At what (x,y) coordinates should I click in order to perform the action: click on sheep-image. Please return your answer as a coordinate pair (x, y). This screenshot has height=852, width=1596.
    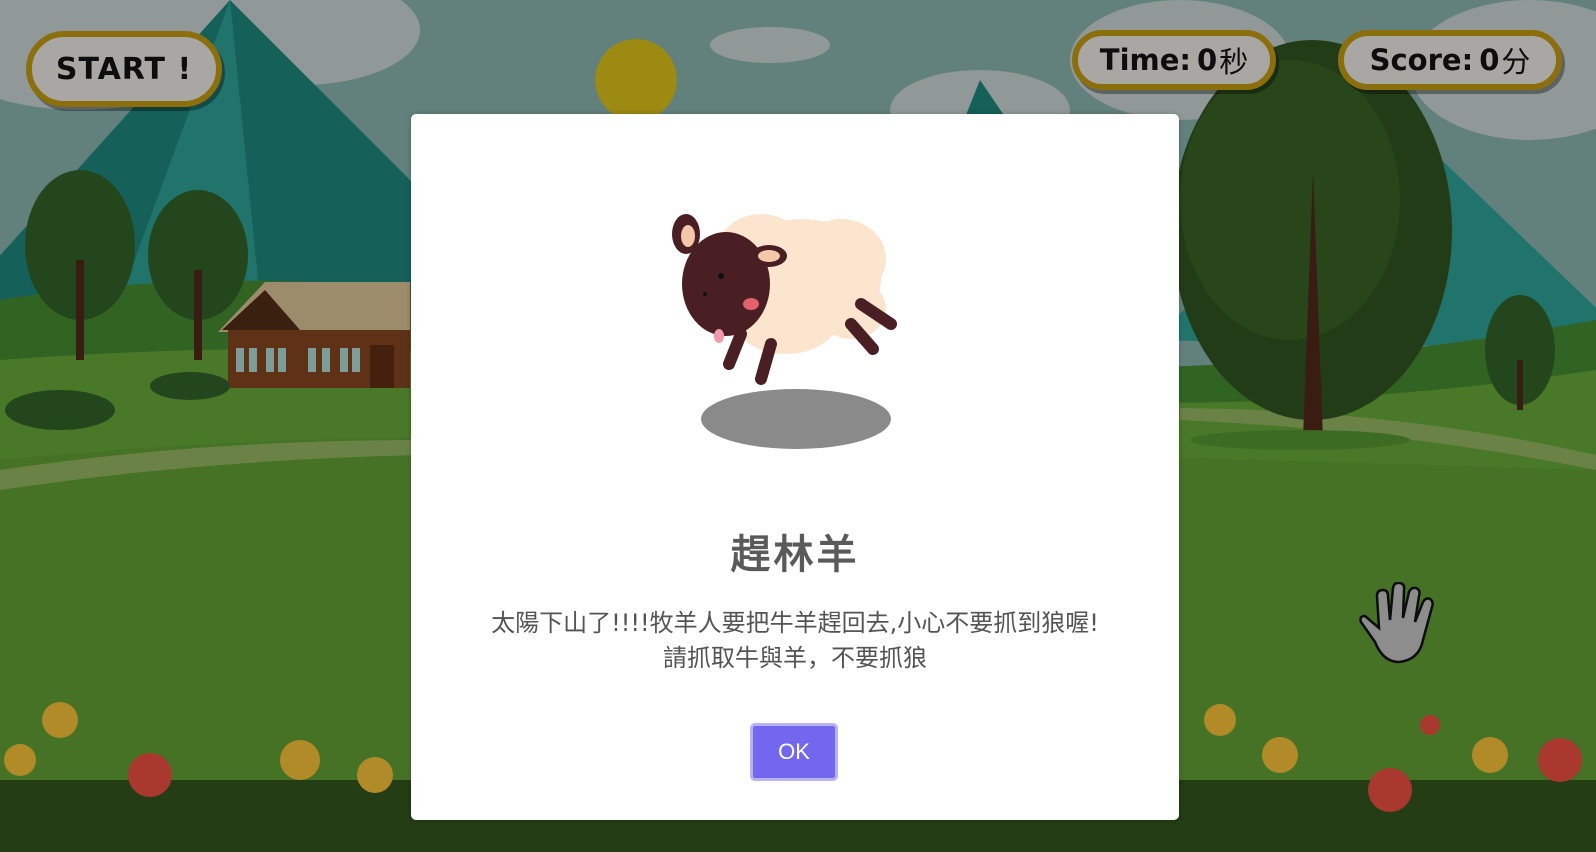
    Looking at the image, I should click on (791, 309).